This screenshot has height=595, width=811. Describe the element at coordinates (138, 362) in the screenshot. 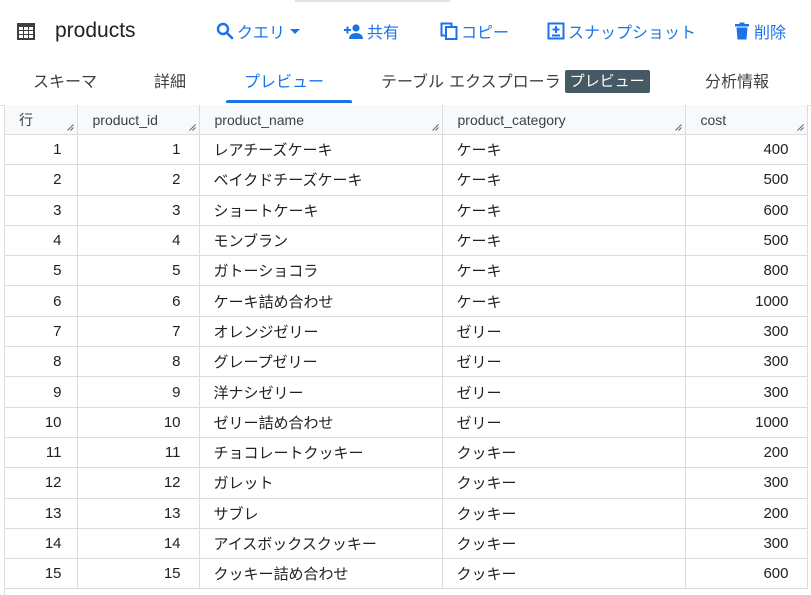

I see `product-id-cell: 8` at that location.